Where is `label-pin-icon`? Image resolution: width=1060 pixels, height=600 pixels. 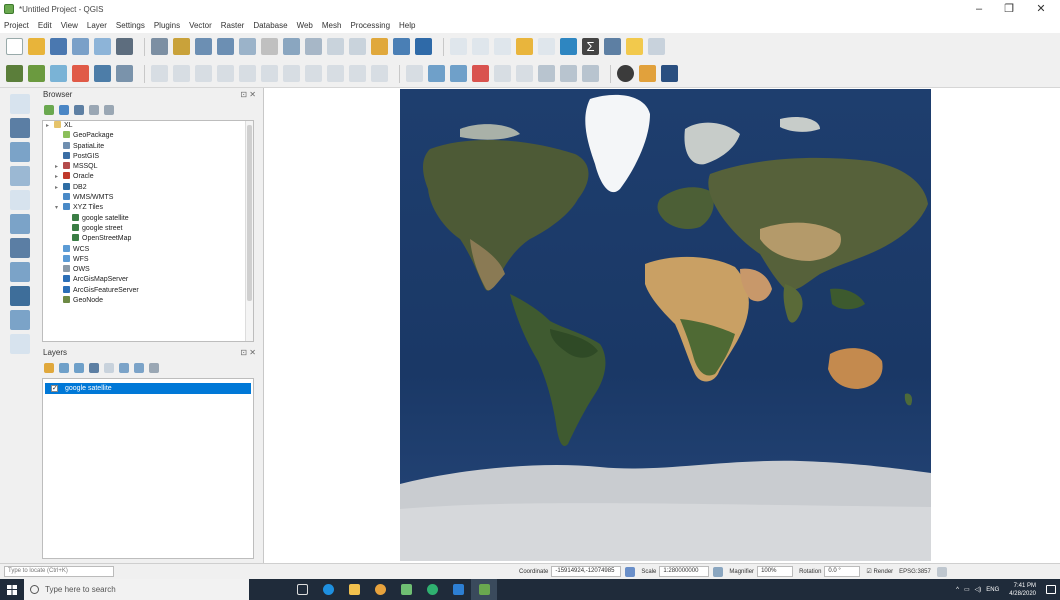 label-pin-icon is located at coordinates (436, 73).